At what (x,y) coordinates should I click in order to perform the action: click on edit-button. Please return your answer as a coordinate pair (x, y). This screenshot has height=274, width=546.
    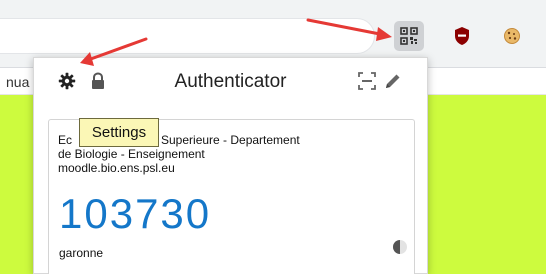
    Looking at the image, I should click on (393, 81).